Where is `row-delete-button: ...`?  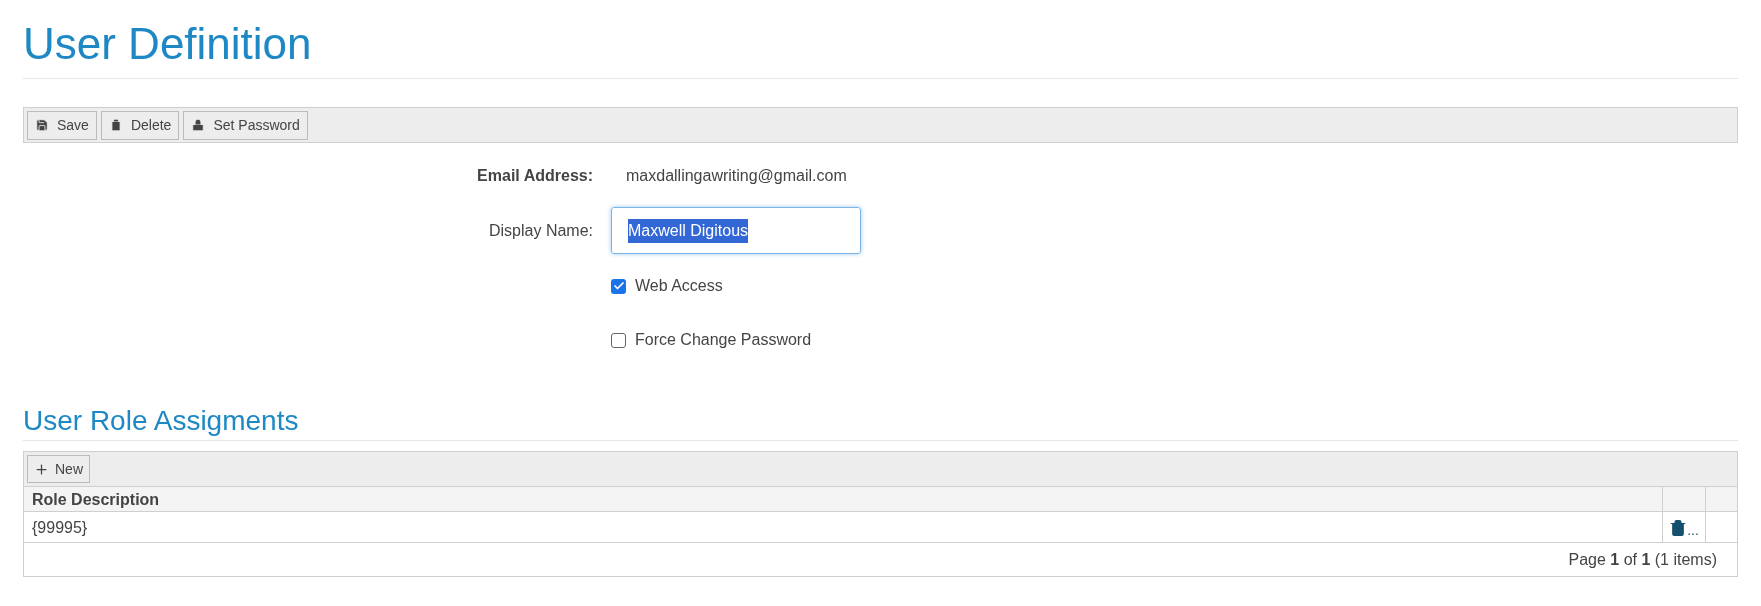
row-delete-button: ... is located at coordinates (1684, 527).